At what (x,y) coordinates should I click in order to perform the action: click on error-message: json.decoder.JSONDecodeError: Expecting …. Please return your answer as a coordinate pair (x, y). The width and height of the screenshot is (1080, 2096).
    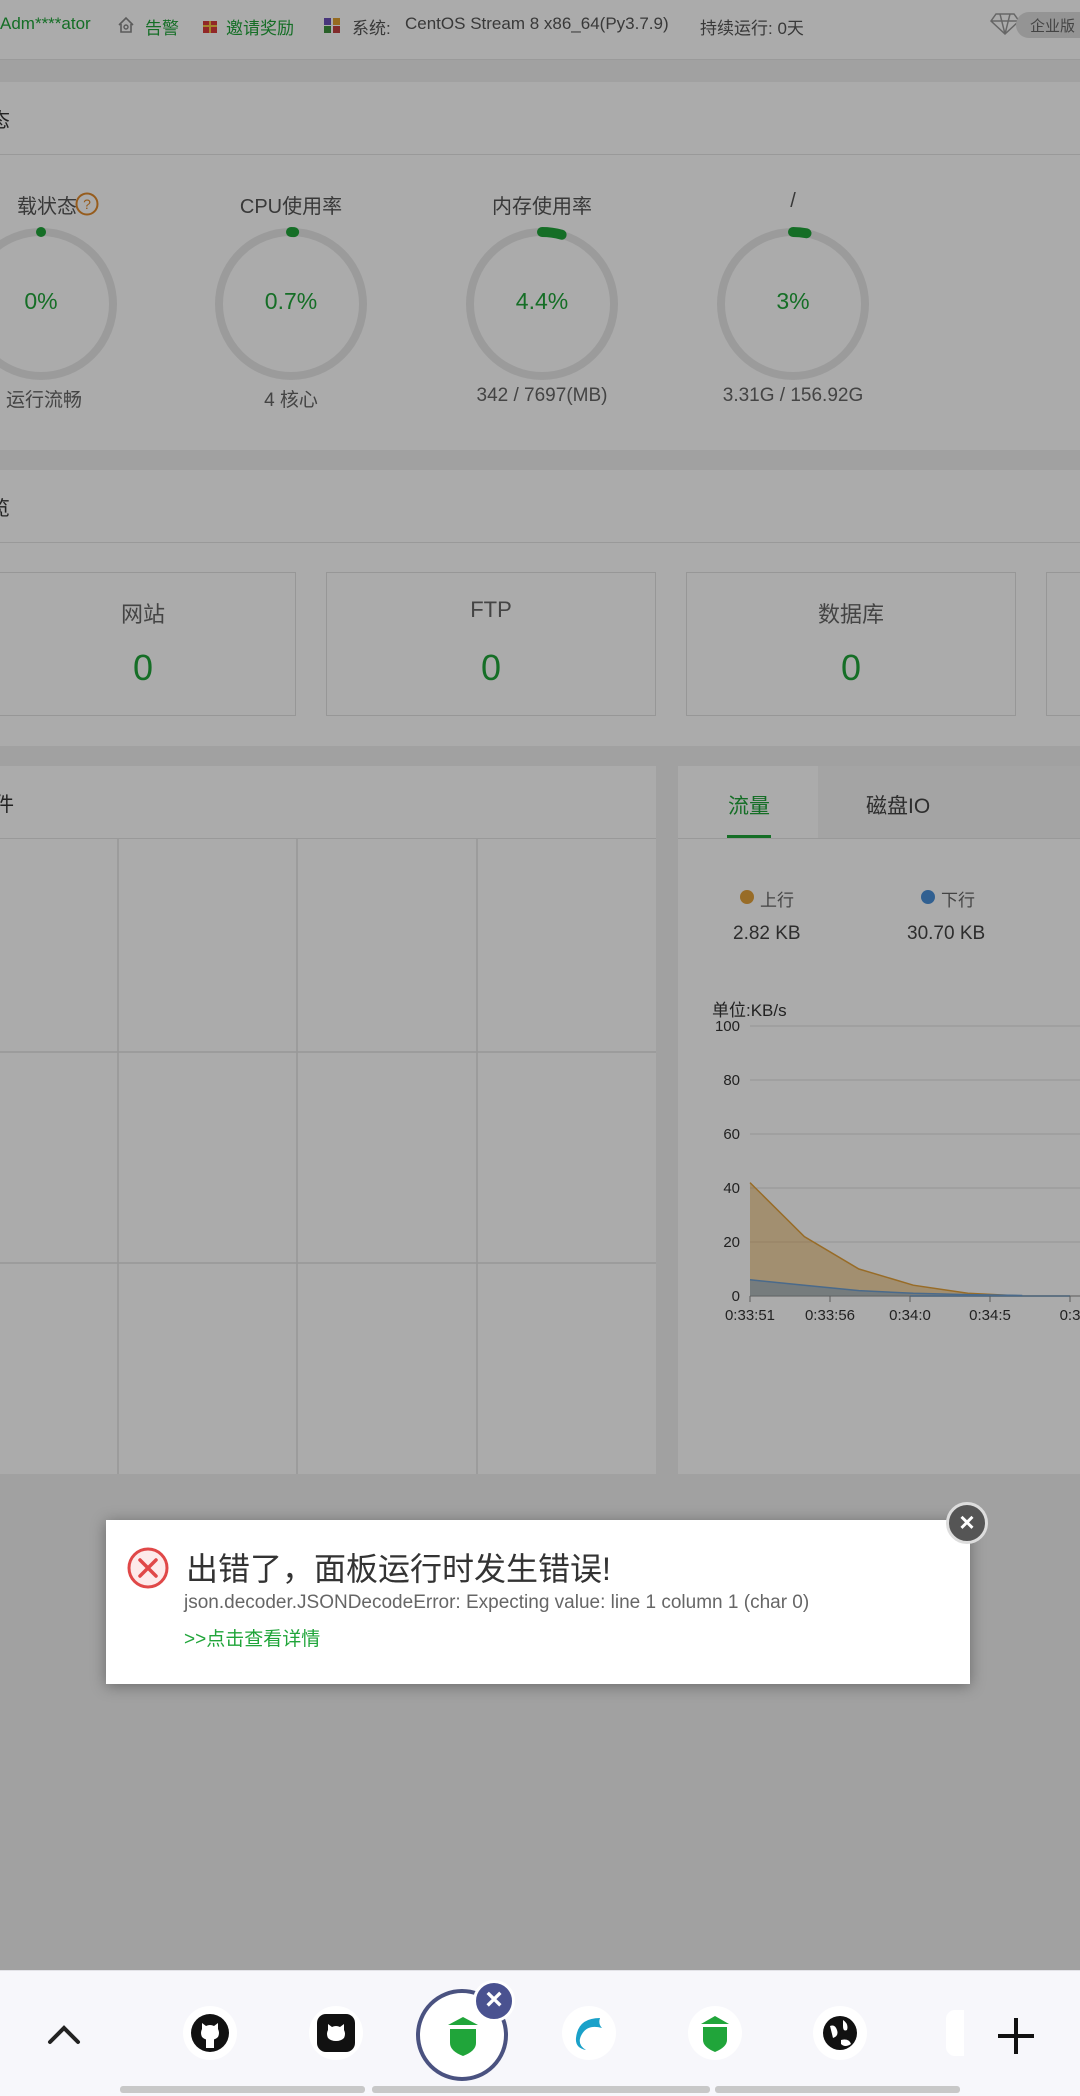
    Looking at the image, I should click on (497, 1602).